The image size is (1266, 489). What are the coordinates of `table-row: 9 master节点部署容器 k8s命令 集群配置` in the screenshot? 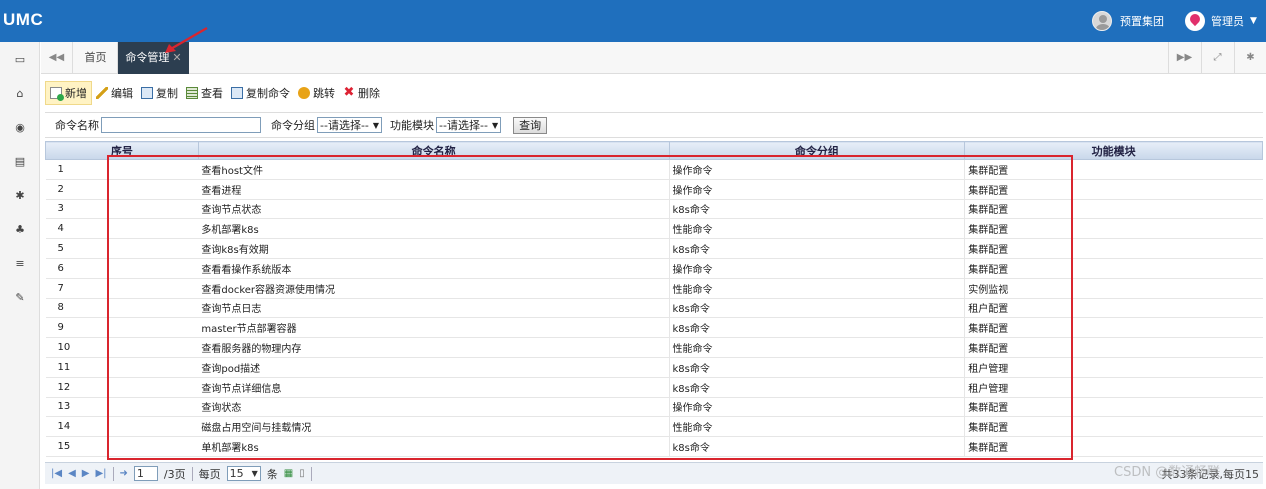 It's located at (654, 328).